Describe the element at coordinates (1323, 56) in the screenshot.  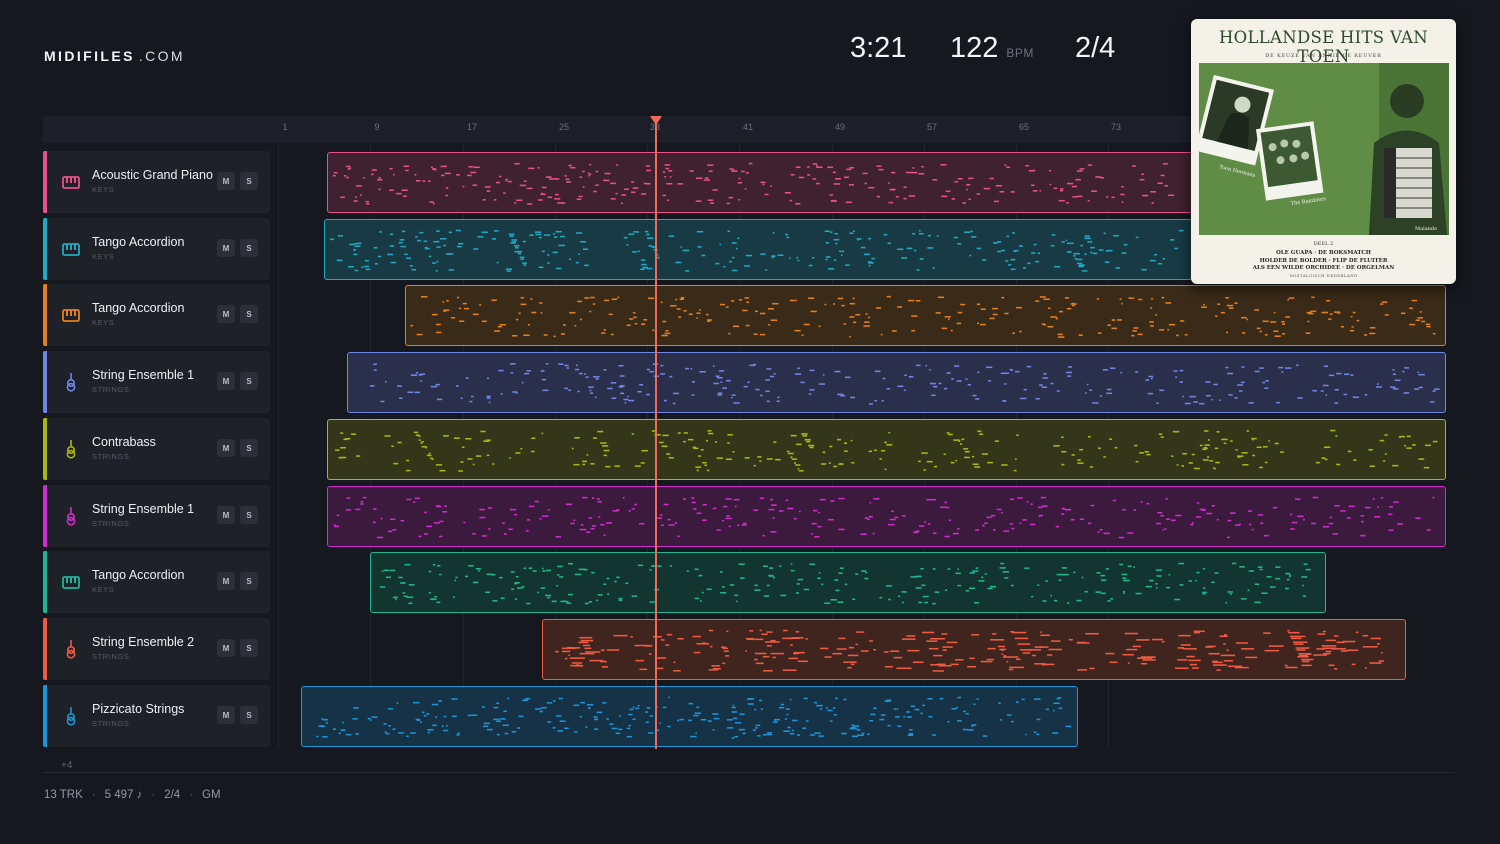
I see `album-subtitle: DE KEUZE VAN ANNIE DE REUVER` at that location.